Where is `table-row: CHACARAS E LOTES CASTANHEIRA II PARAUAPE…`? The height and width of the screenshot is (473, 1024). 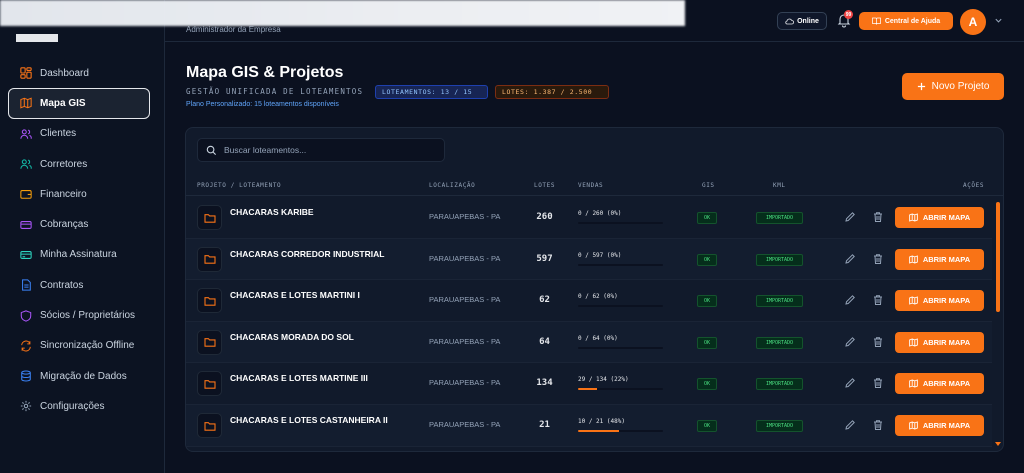 table-row: CHACARAS E LOTES CASTANHEIRA II PARAUAPE… is located at coordinates (589, 426).